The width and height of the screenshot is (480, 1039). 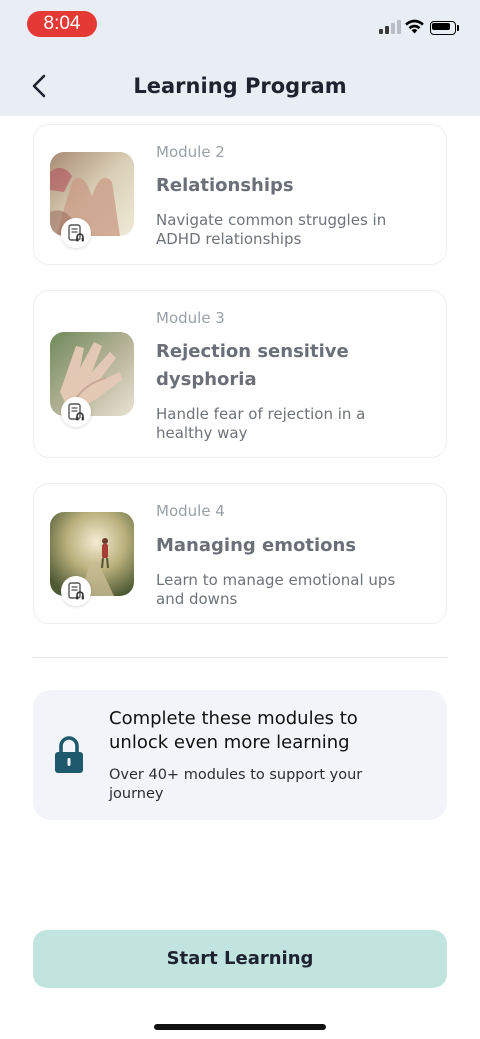 I want to click on module-number: Module 3, so click(x=190, y=318).